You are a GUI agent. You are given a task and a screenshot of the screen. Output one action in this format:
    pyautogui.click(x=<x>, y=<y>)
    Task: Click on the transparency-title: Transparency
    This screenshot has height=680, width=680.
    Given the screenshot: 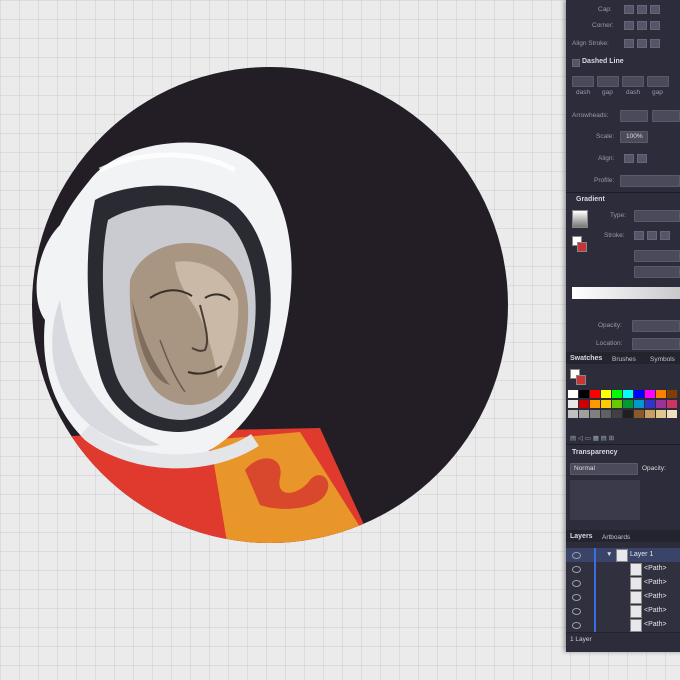 What is the action you would take?
    pyautogui.click(x=595, y=452)
    